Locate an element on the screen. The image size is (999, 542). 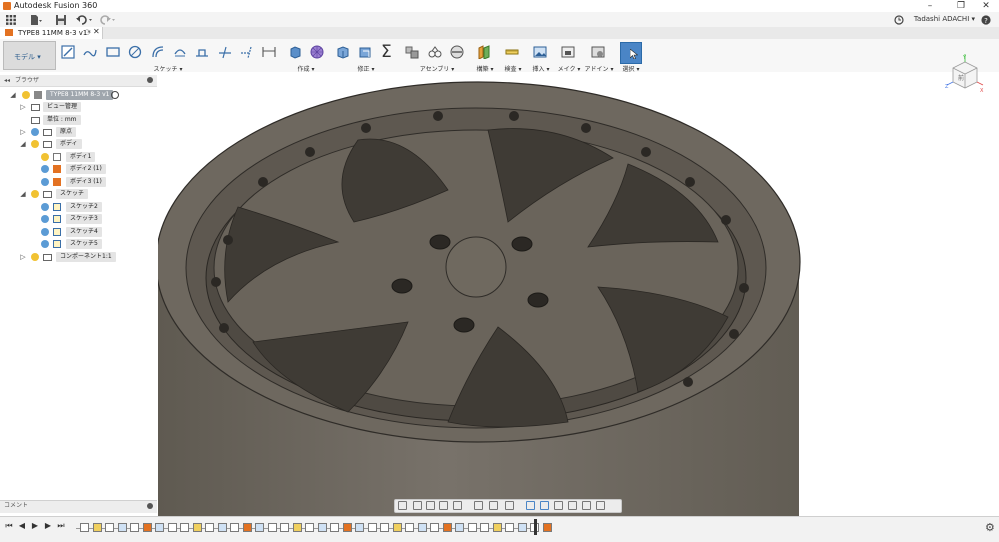
minimize-button: – is located at coordinates (930, 6).